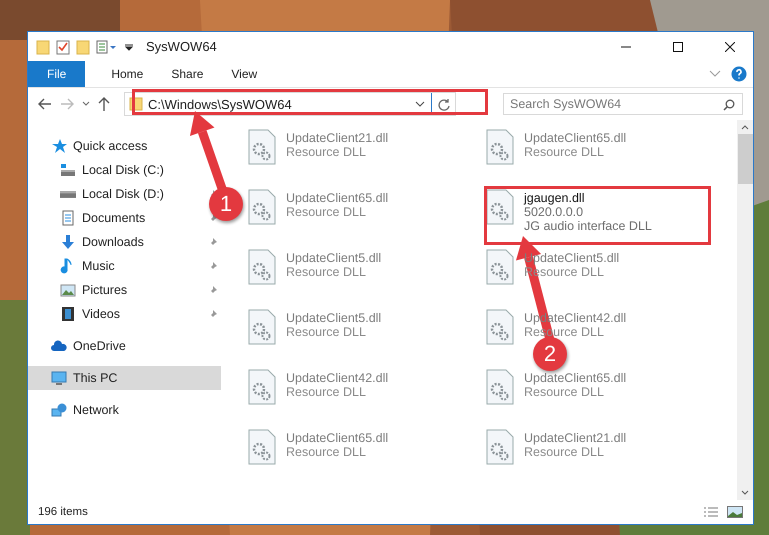  What do you see at coordinates (443, 104) in the screenshot?
I see `refresh-icon` at bounding box center [443, 104].